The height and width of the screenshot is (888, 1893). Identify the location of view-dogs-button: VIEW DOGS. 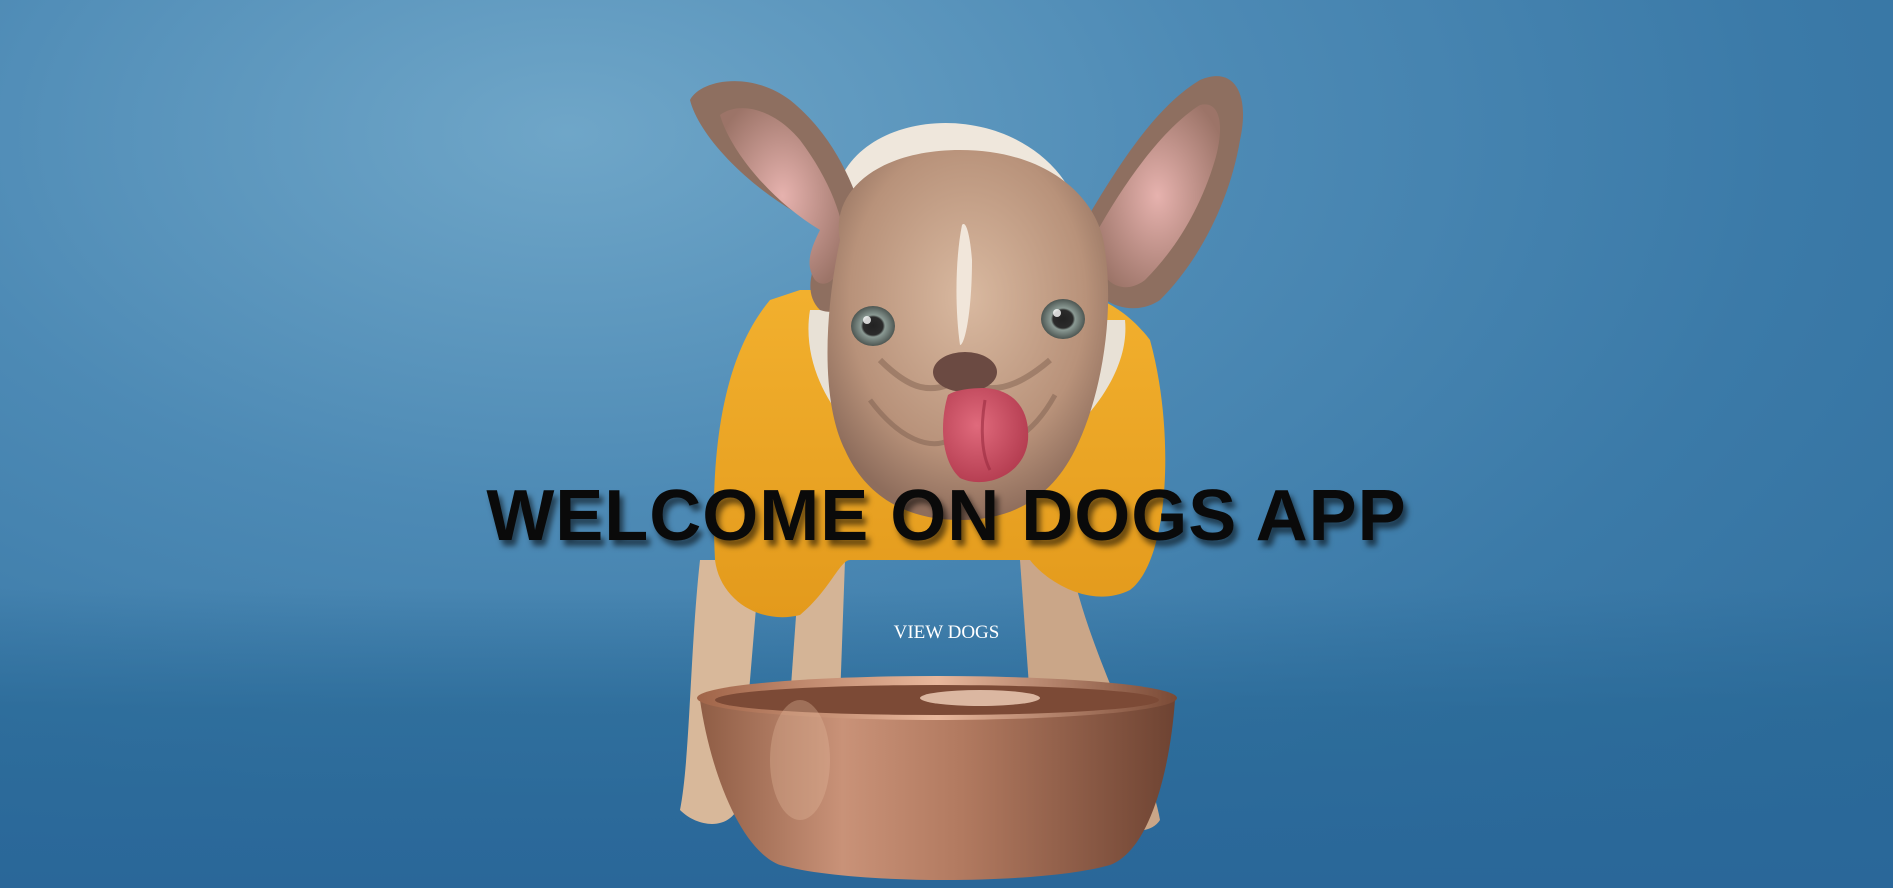
(946, 633).